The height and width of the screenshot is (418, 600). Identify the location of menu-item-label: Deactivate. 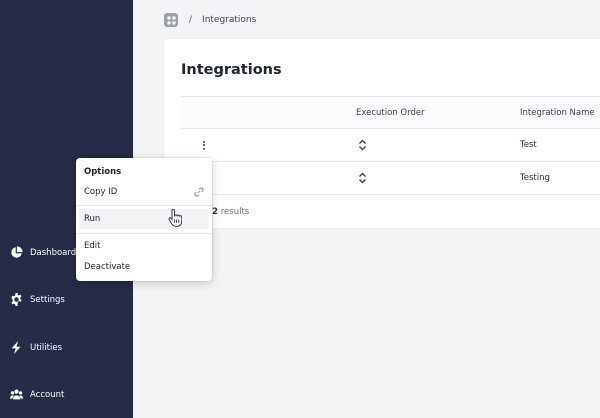
(107, 267).